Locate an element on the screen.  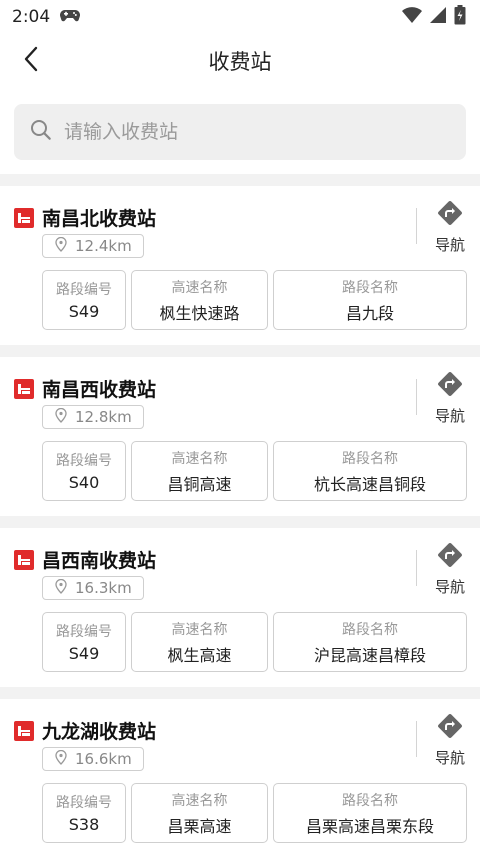
distance-text: 16.6km is located at coordinates (103, 759).